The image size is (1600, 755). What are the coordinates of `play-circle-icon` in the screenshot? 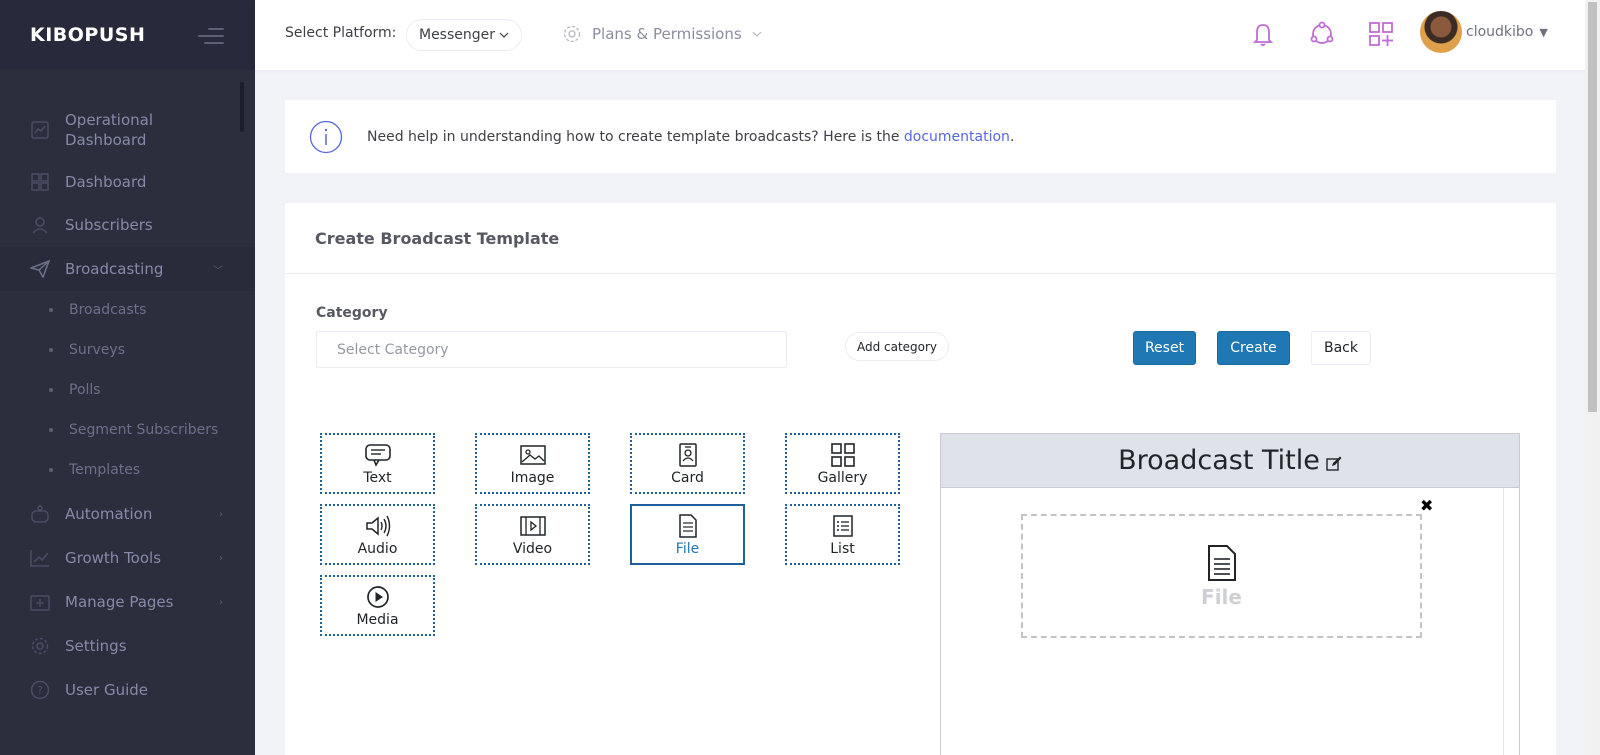 It's located at (378, 597).